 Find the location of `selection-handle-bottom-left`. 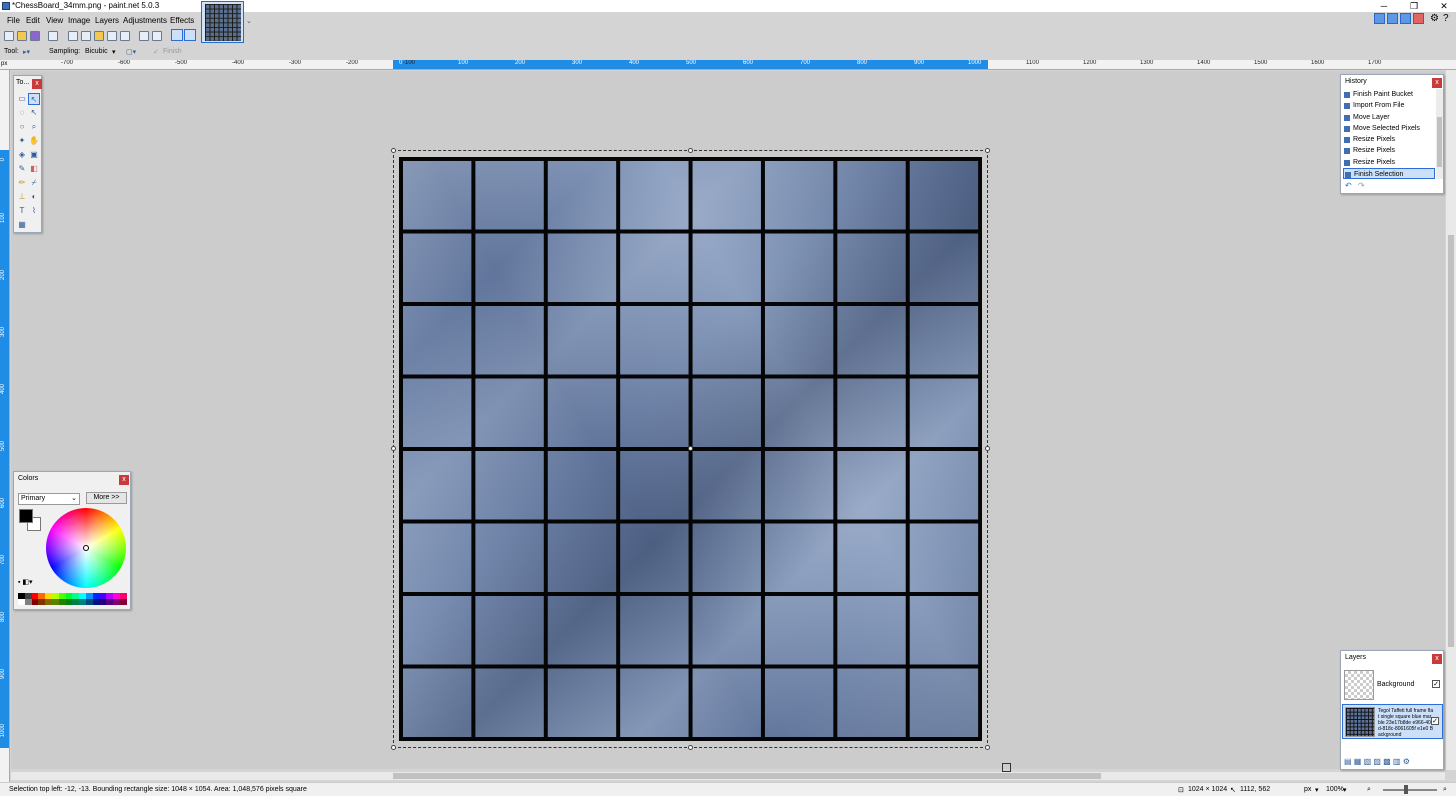

selection-handle-bottom-left is located at coordinates (393, 747).